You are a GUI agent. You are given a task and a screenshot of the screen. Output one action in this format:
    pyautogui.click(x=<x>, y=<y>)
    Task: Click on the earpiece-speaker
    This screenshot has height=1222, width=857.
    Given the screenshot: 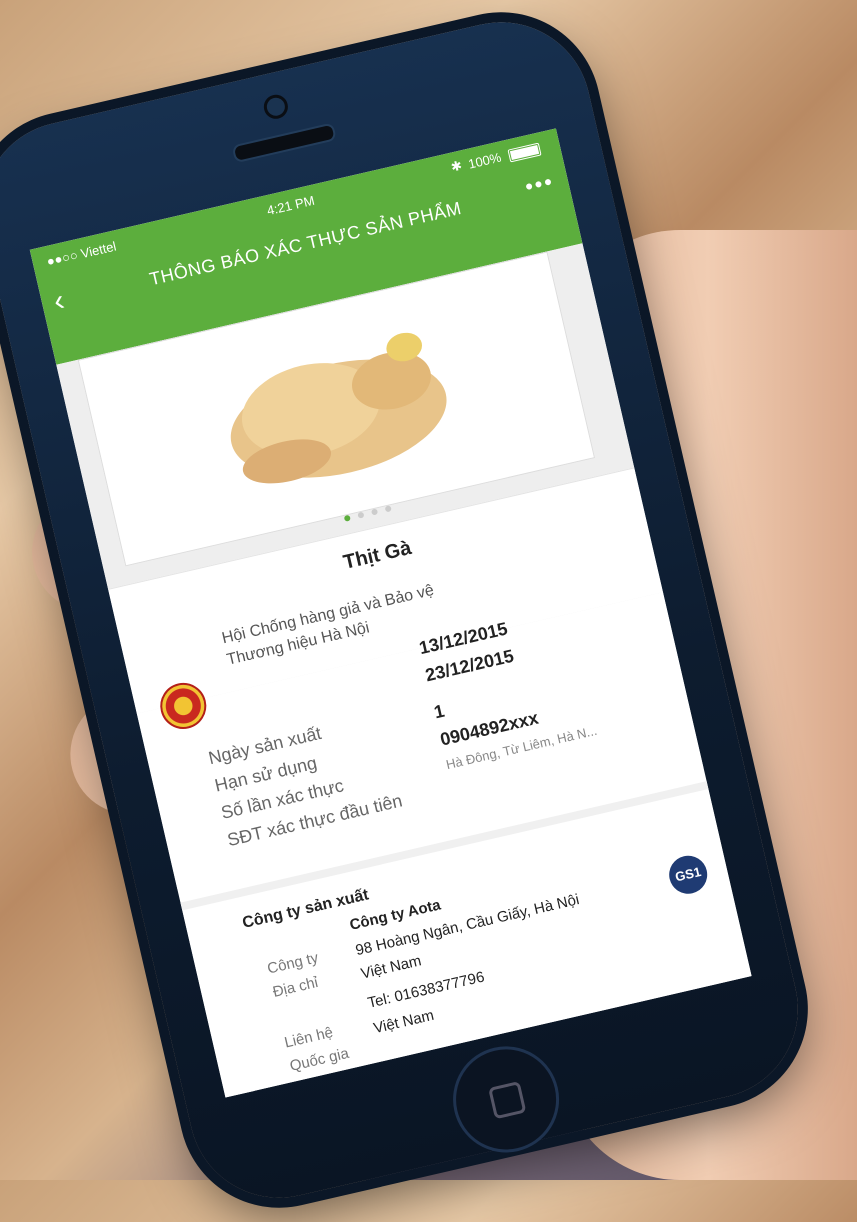 What is the action you would take?
    pyautogui.click(x=284, y=143)
    